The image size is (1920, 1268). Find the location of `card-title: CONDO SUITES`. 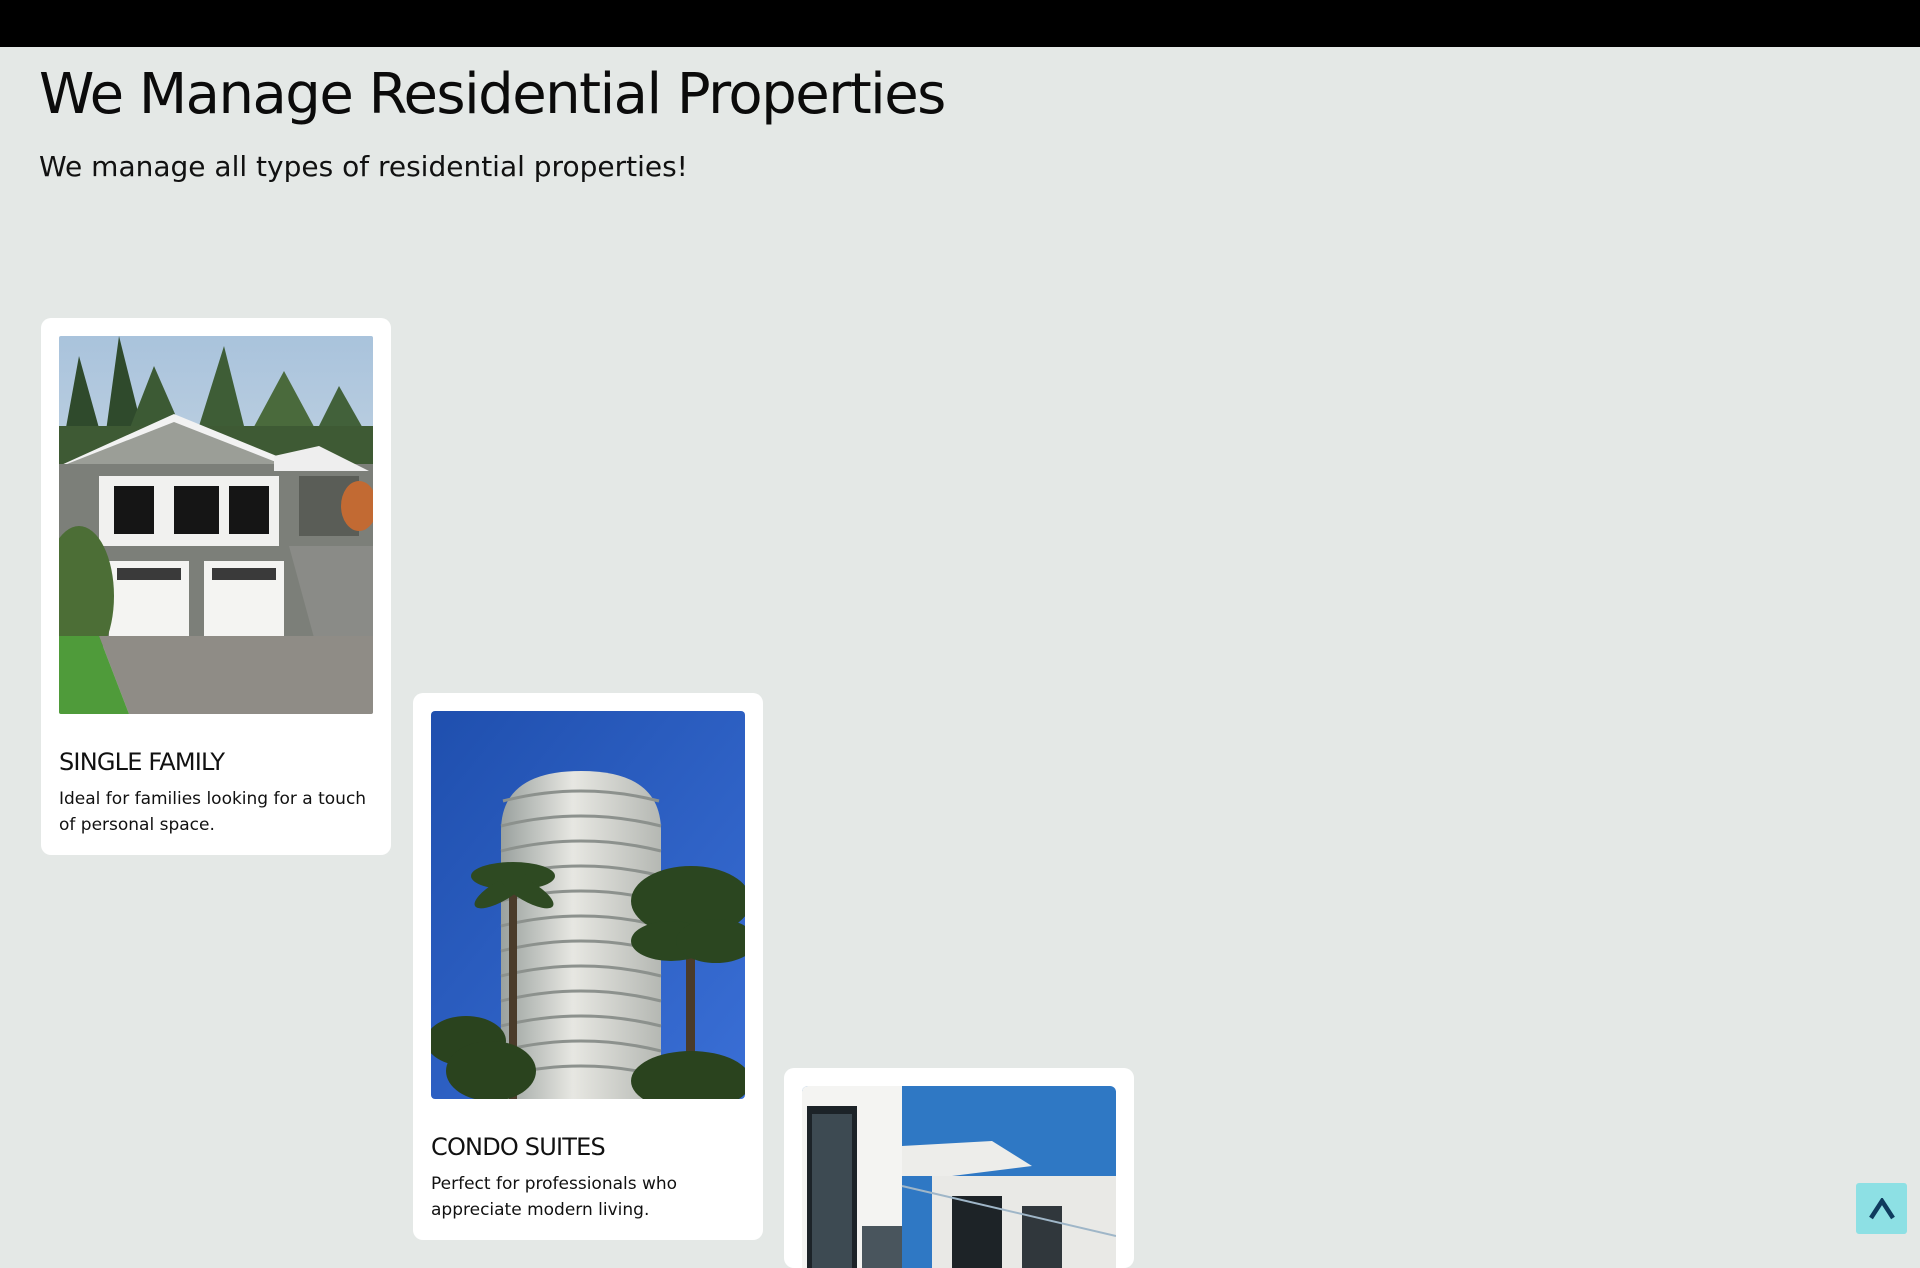

card-title: CONDO SUITES is located at coordinates (518, 1147).